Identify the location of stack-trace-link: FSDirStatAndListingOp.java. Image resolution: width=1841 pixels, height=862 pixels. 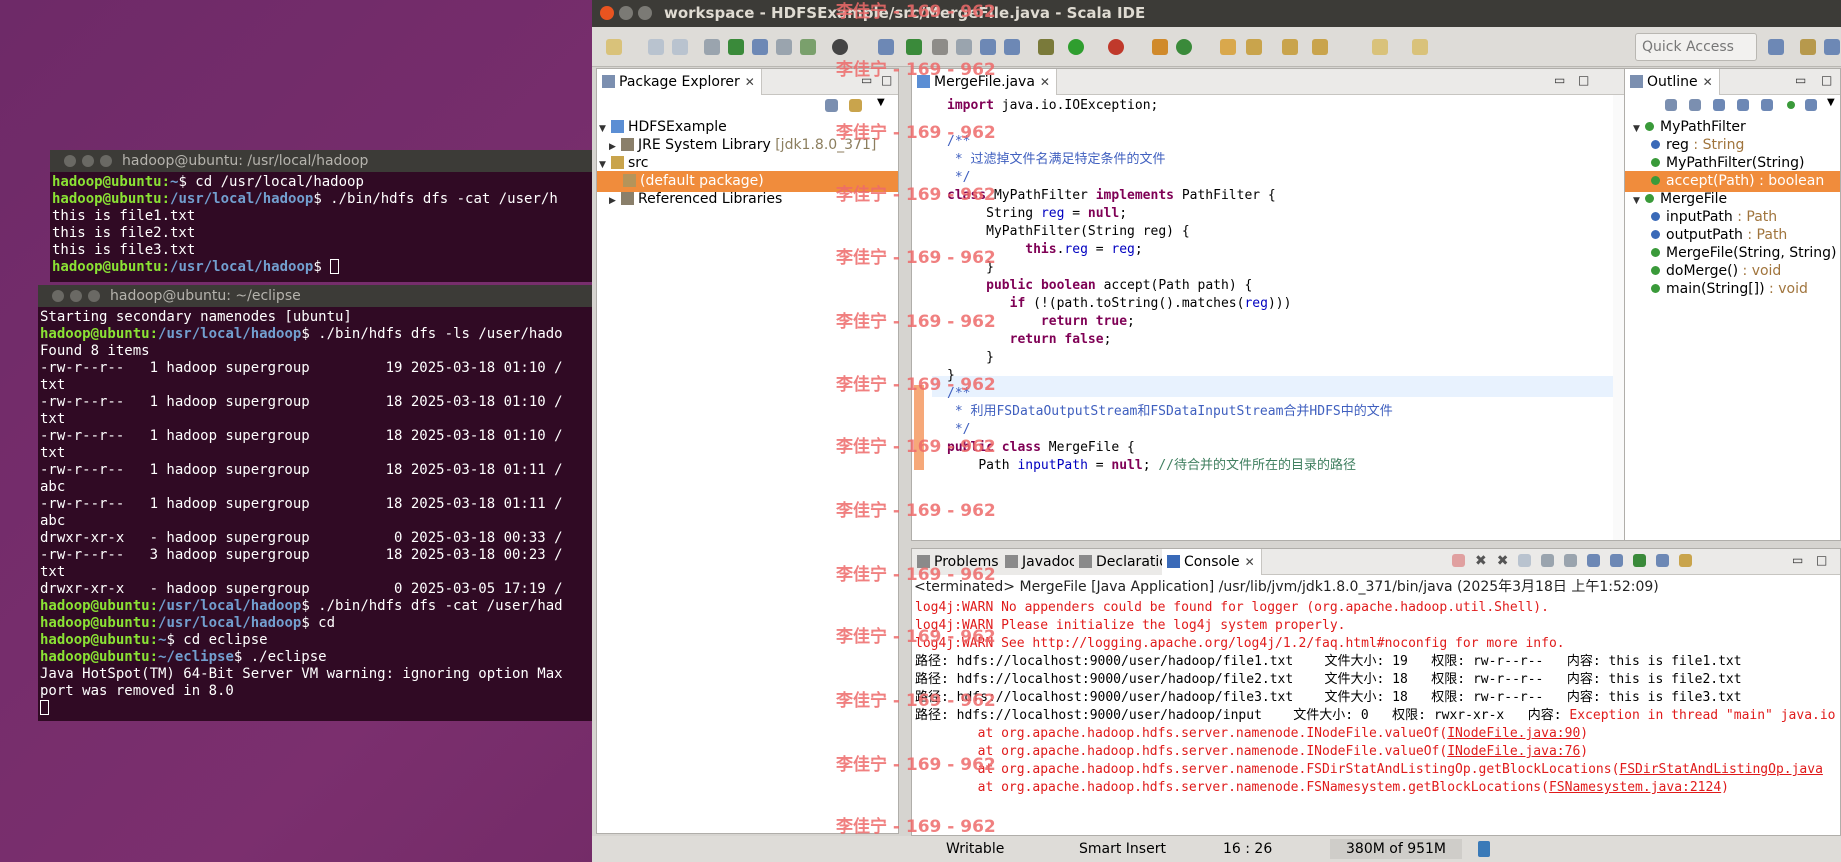
(1721, 769).